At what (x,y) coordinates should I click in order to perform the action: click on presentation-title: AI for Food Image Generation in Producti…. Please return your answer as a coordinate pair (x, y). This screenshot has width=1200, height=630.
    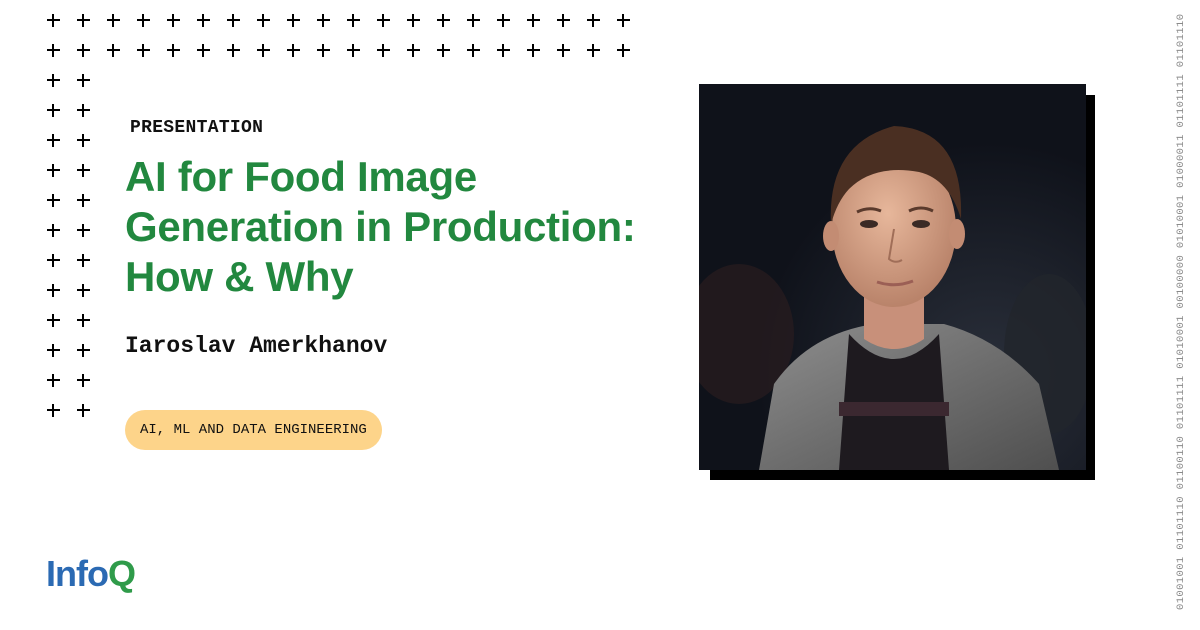
    Looking at the image, I should click on (405, 227).